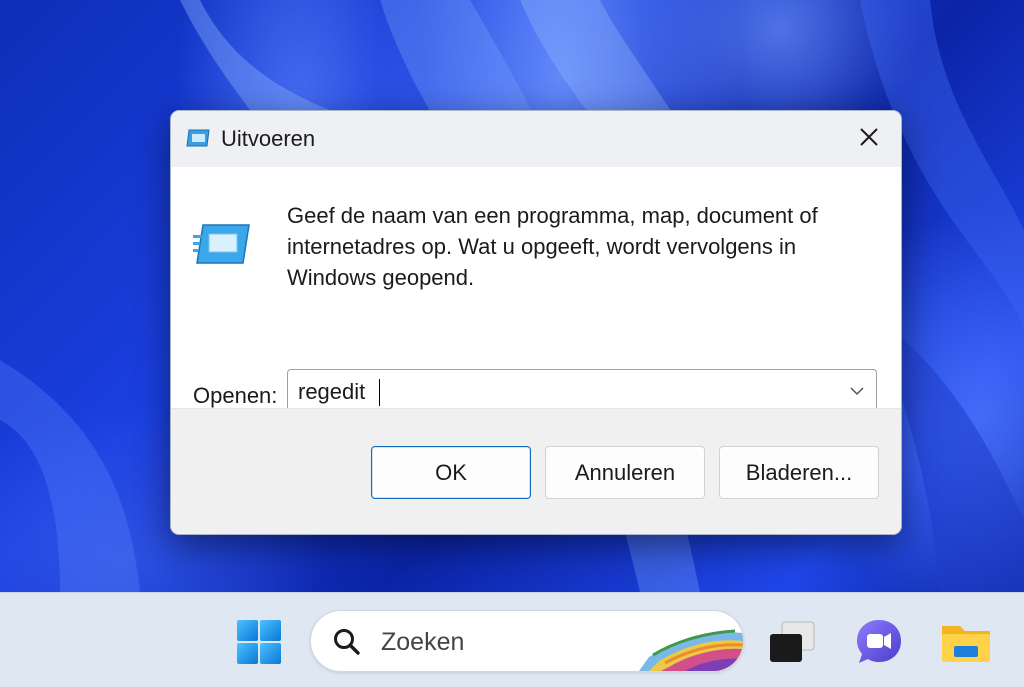  I want to click on start-button, so click(259, 642).